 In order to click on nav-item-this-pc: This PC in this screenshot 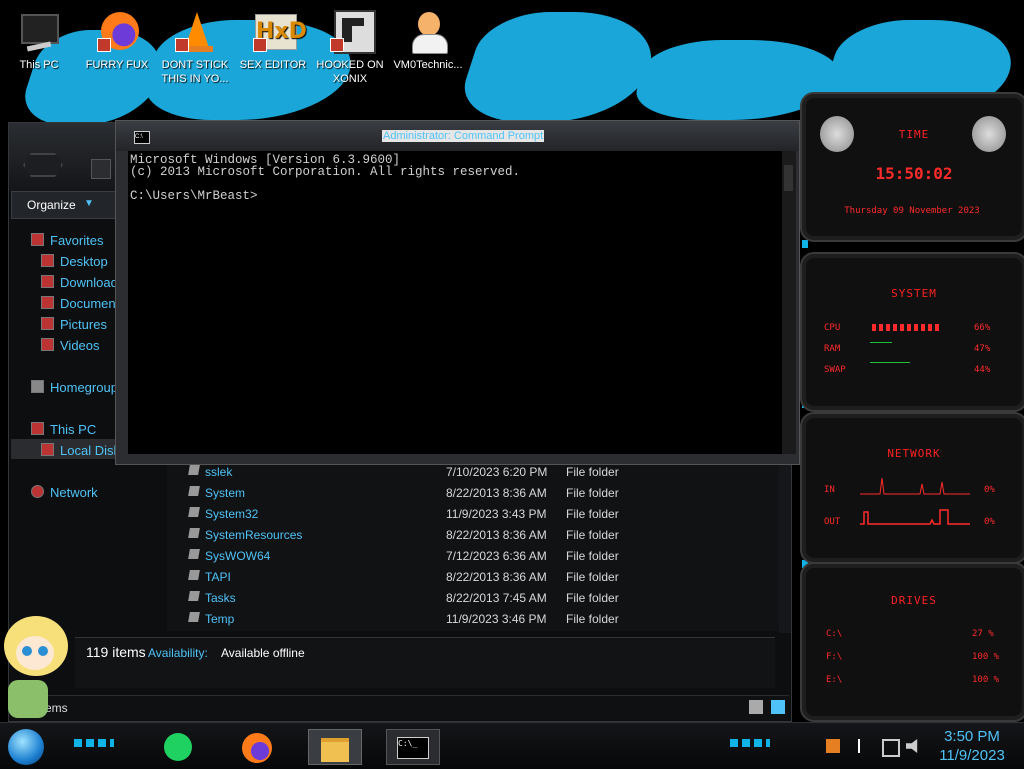, I will do `click(63, 429)`.